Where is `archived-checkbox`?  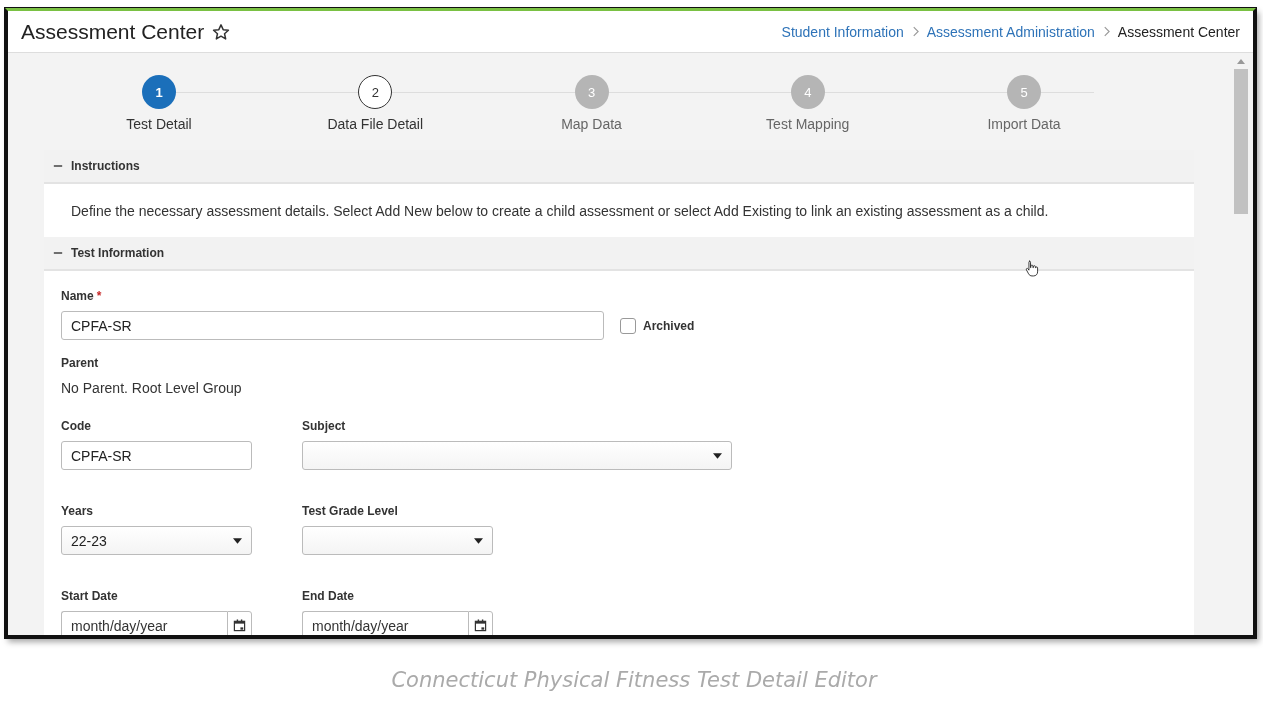 archived-checkbox is located at coordinates (628, 326).